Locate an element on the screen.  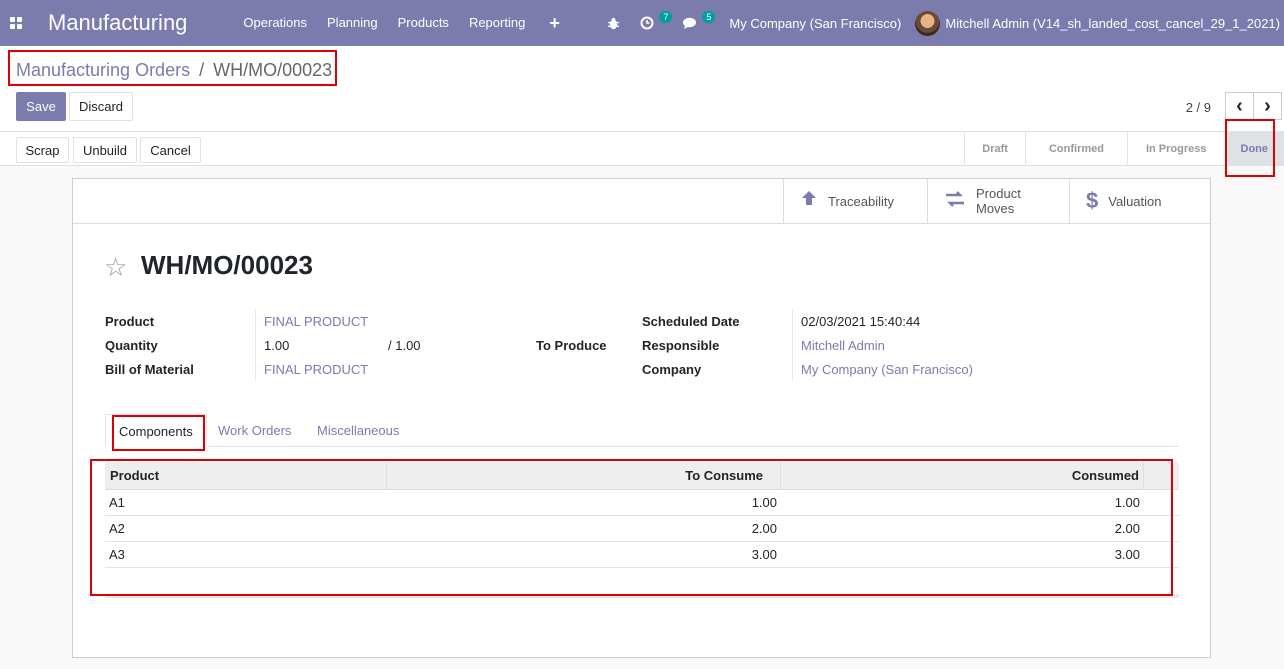
apps-menu-icon is located at coordinates (16, 23).